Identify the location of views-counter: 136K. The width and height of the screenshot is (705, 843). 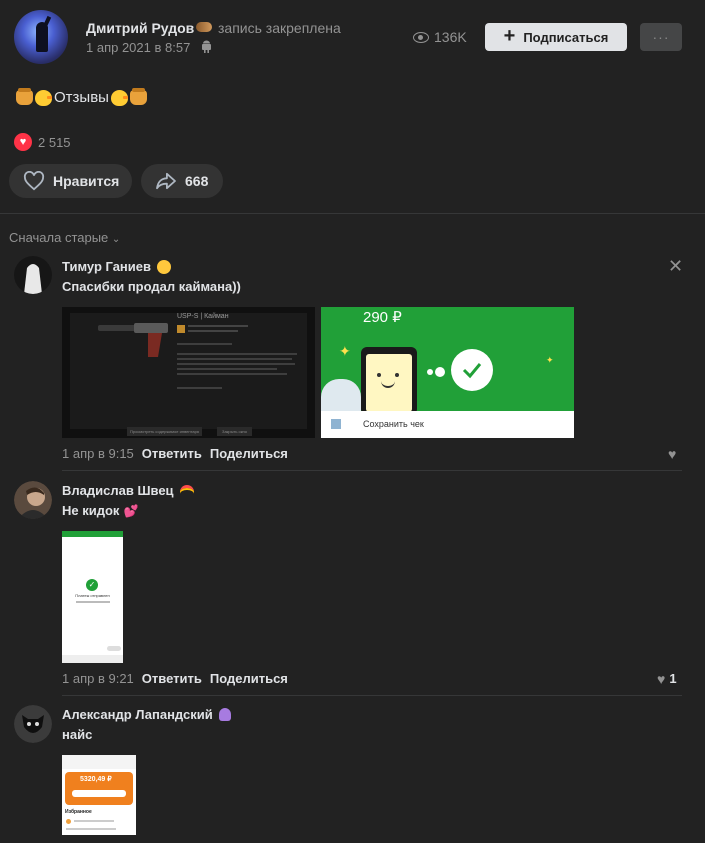
(440, 37).